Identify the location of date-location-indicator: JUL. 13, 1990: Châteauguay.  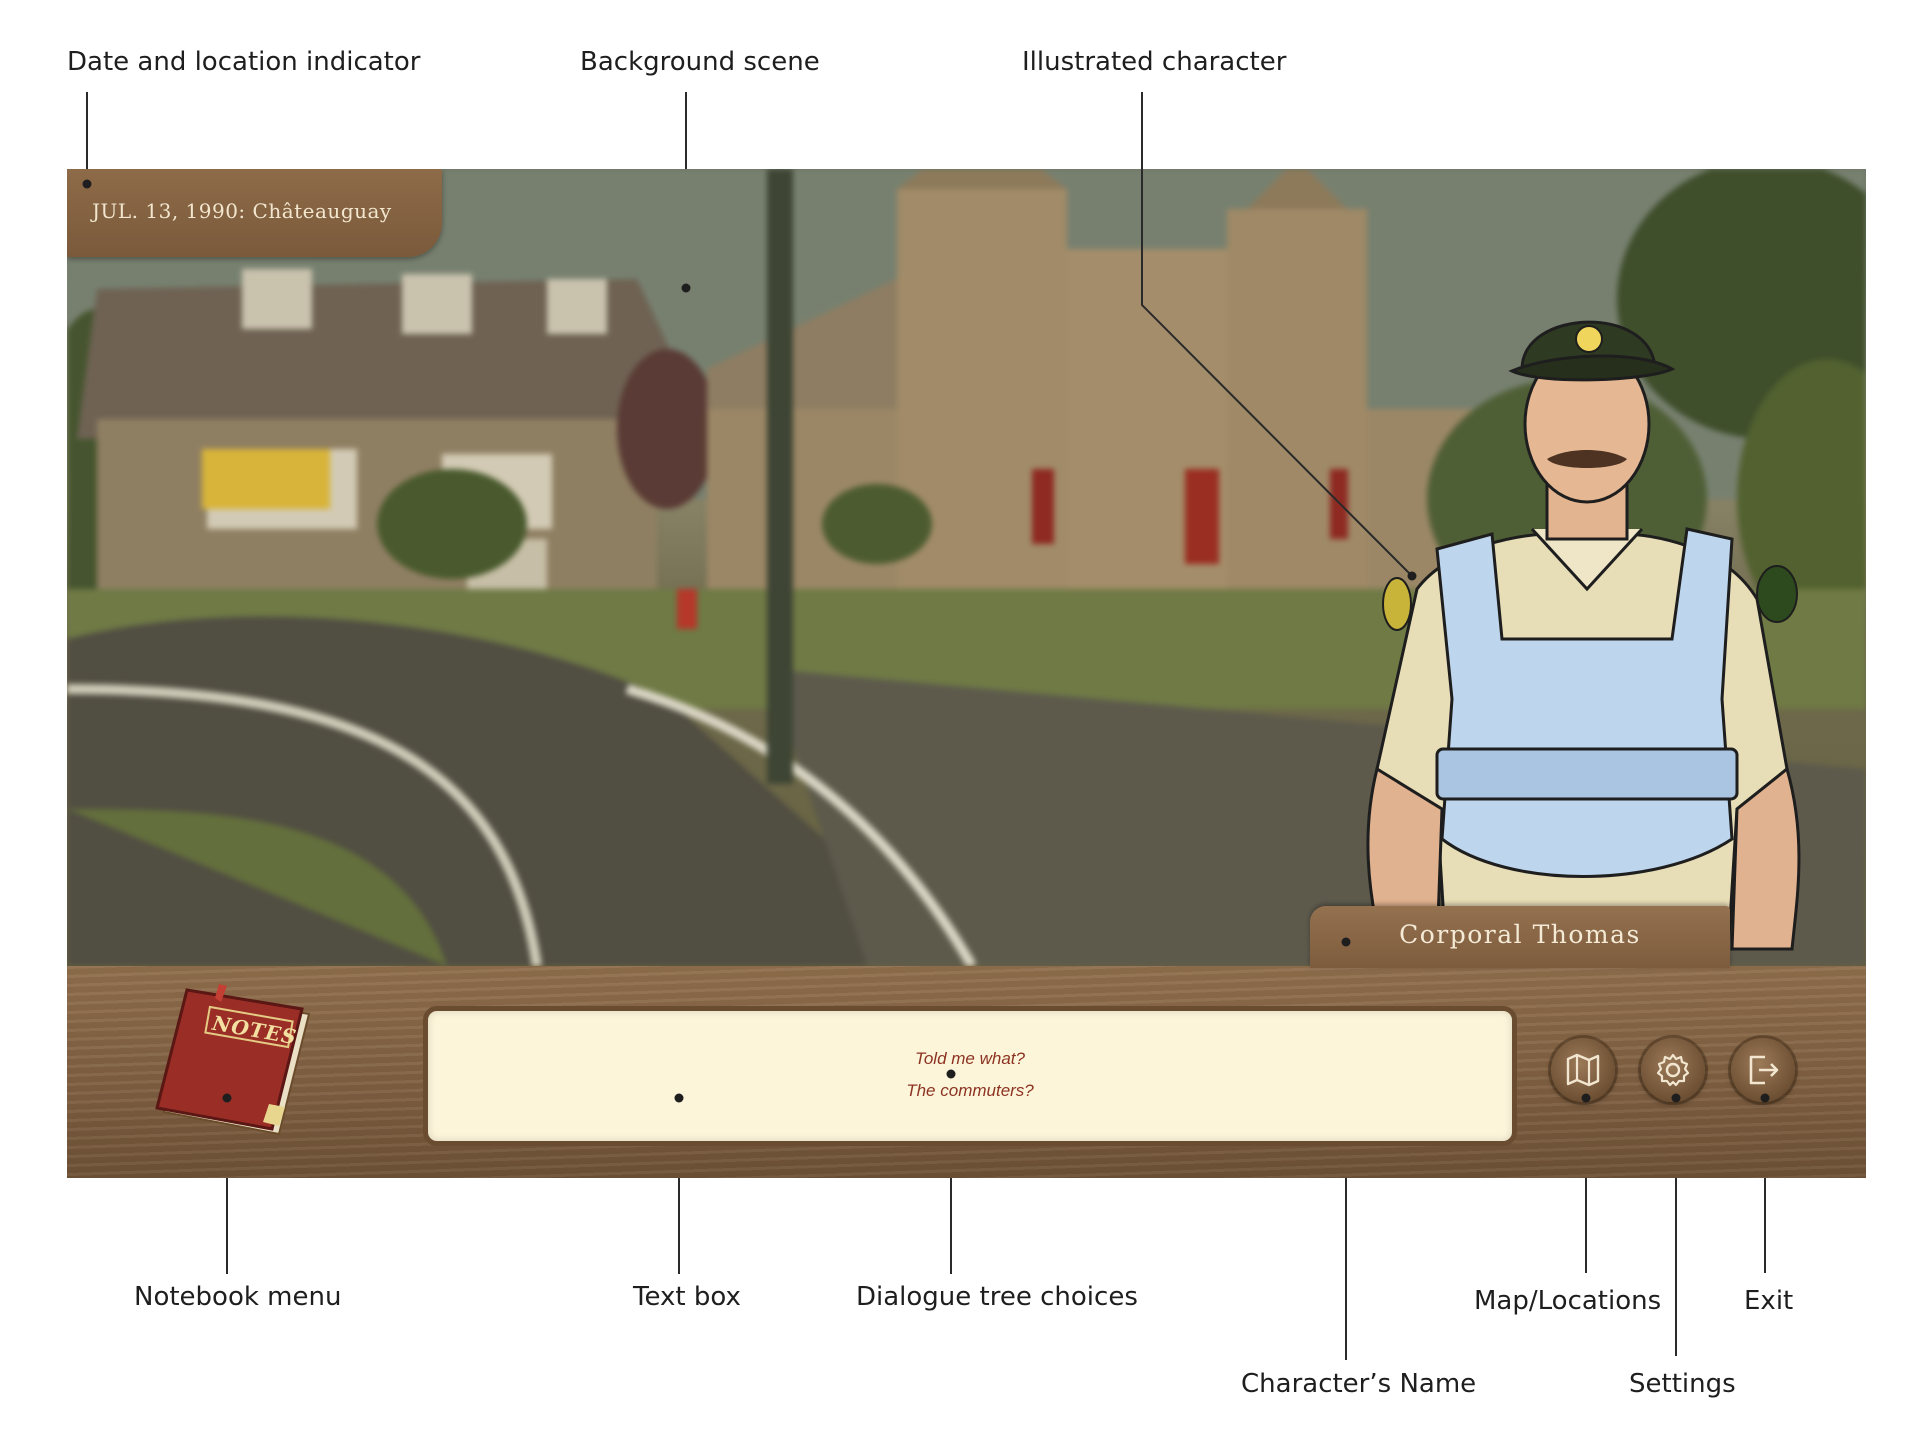
(254, 213).